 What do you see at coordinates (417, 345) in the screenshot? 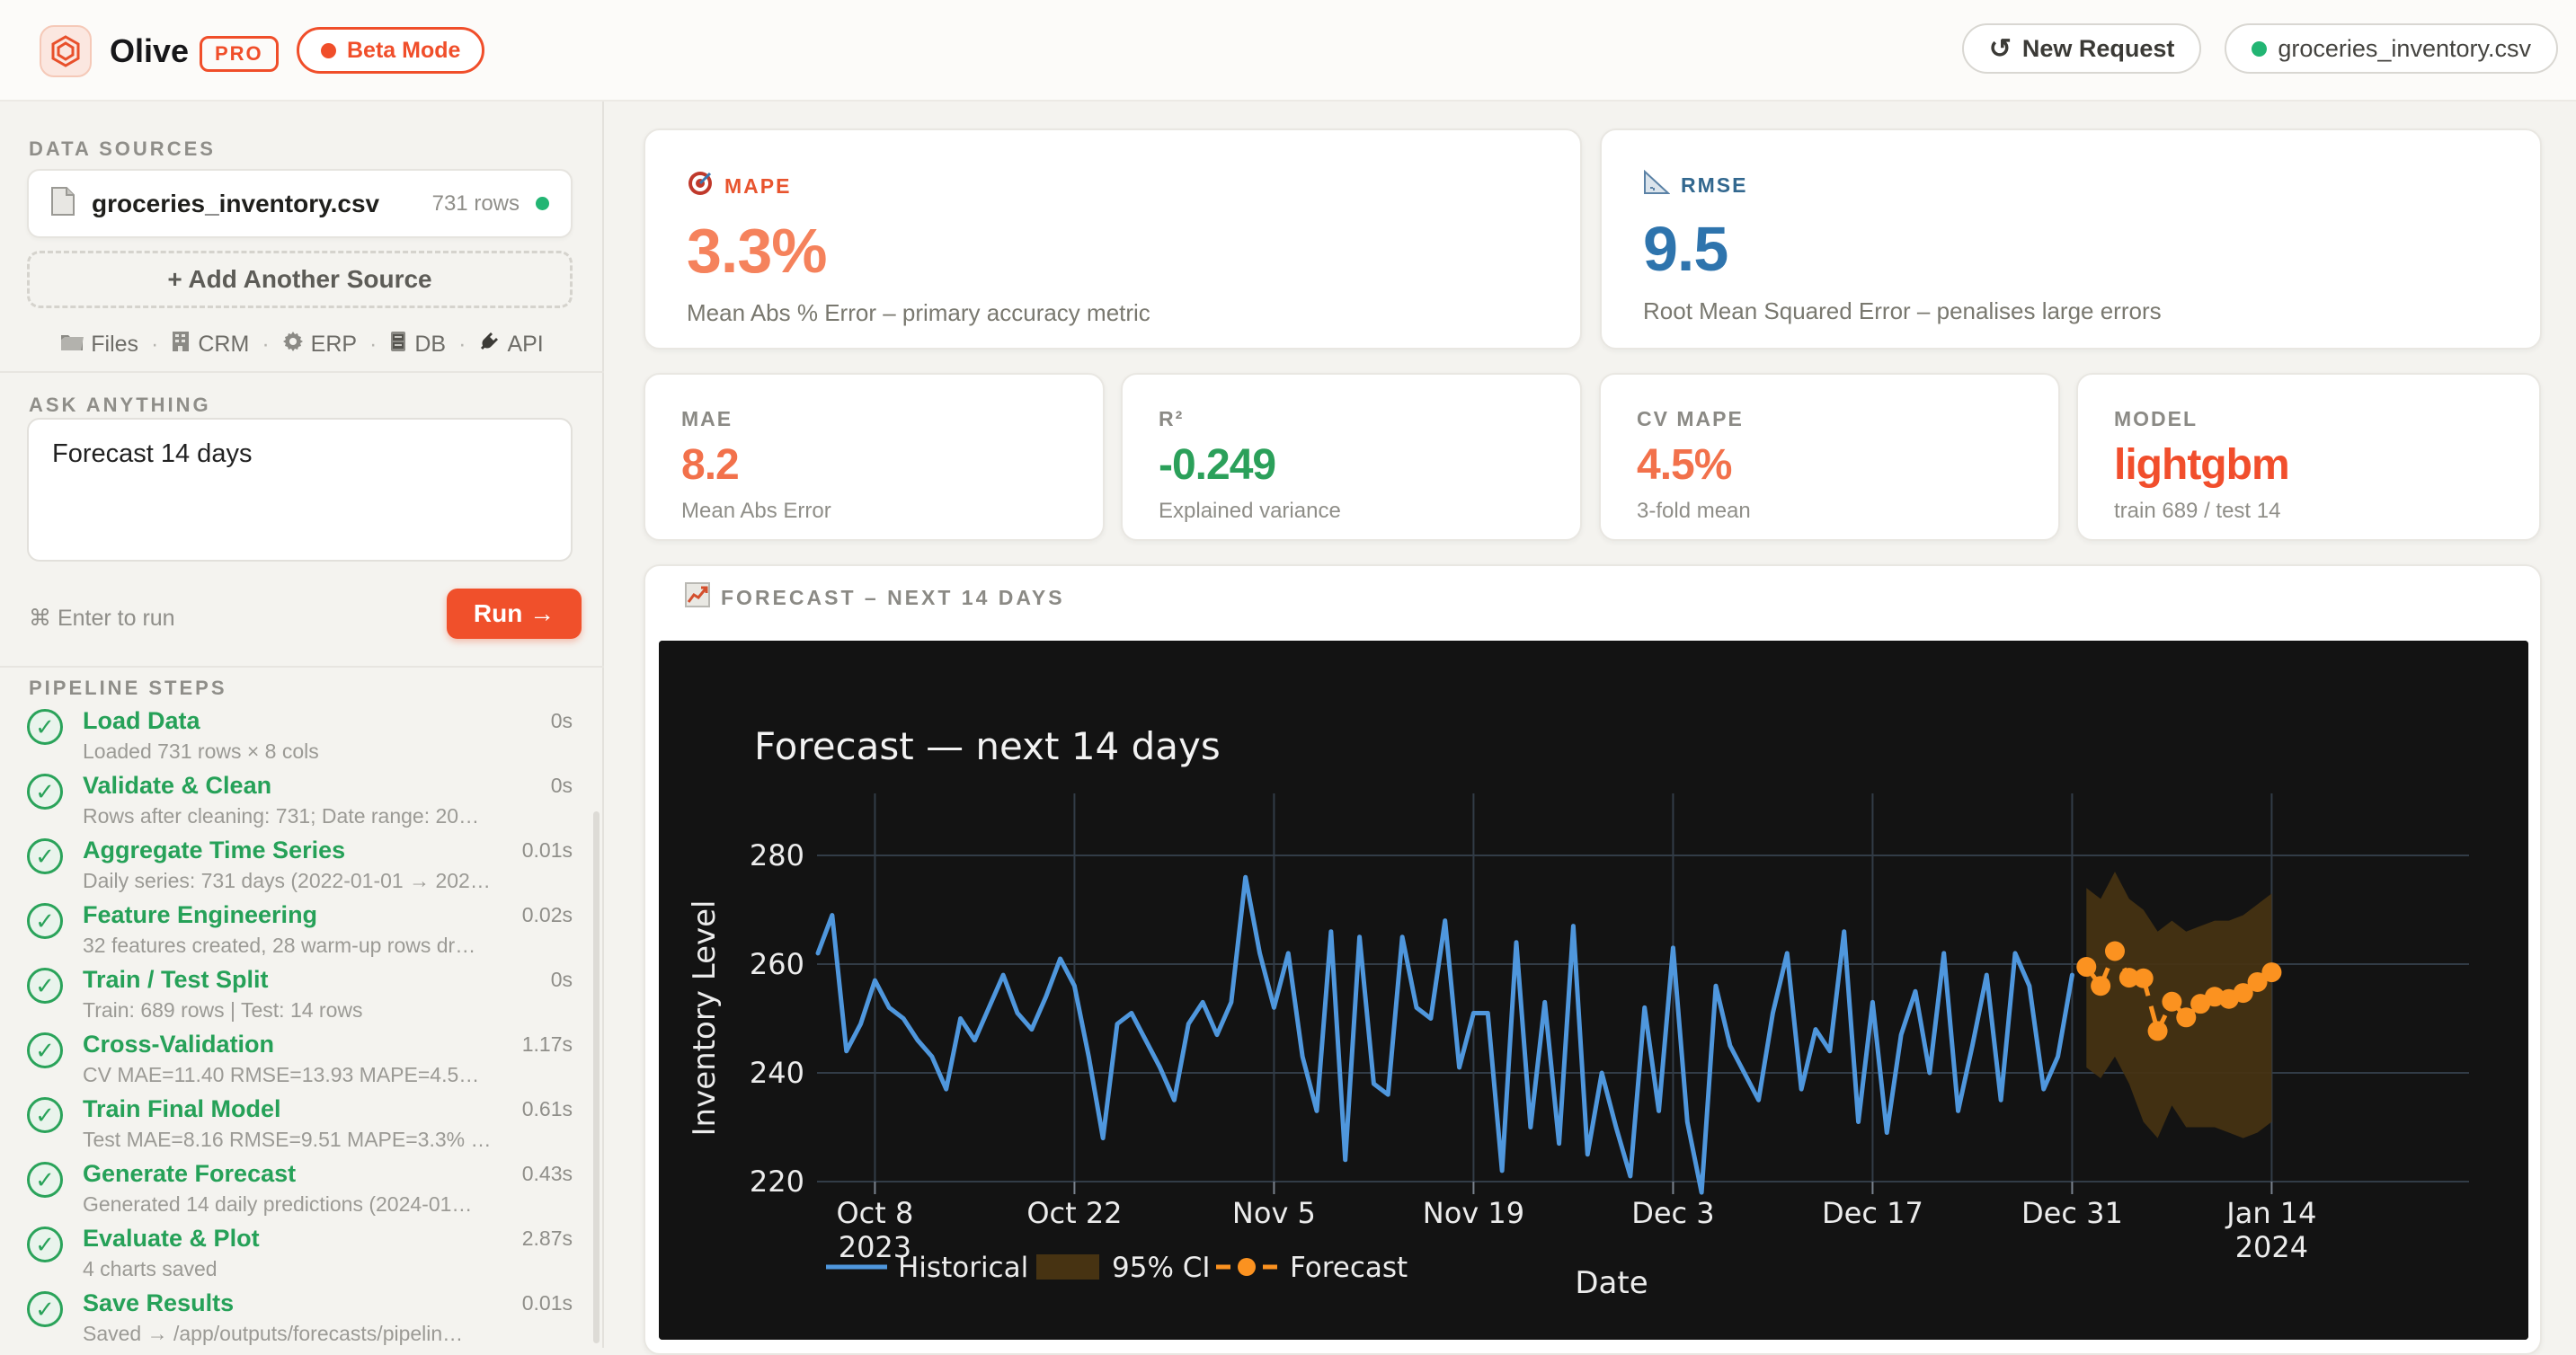
I see `database-icon-item: DB` at bounding box center [417, 345].